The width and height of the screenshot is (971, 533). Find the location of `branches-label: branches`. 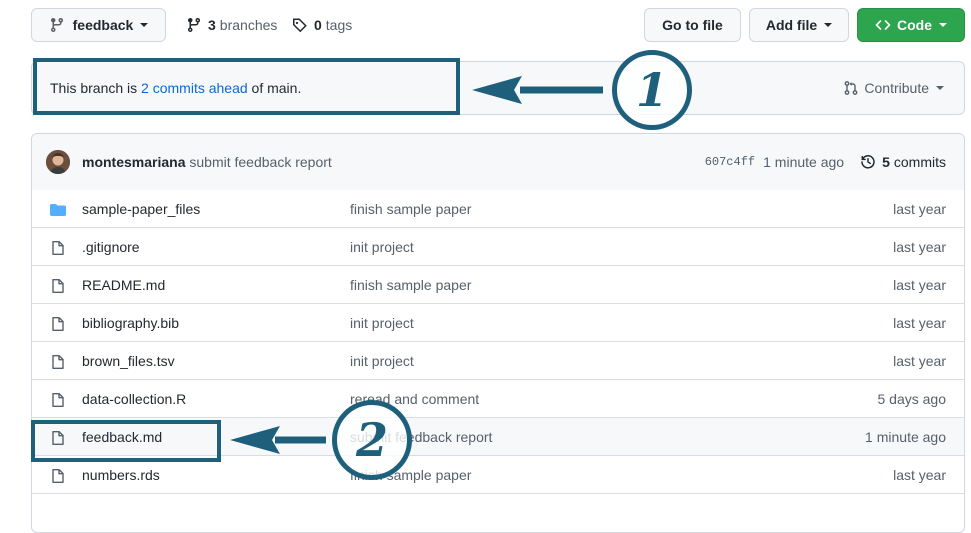

branches-label: branches is located at coordinates (248, 25).